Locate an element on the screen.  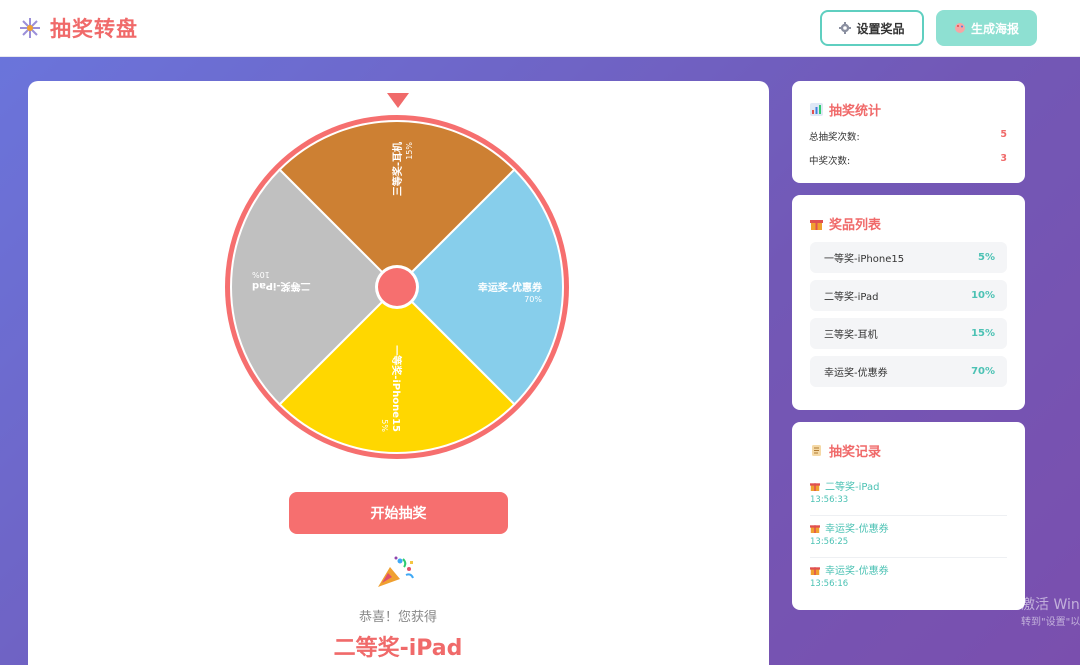
prize-list-title: 奖品列表 is located at coordinates (845, 223).